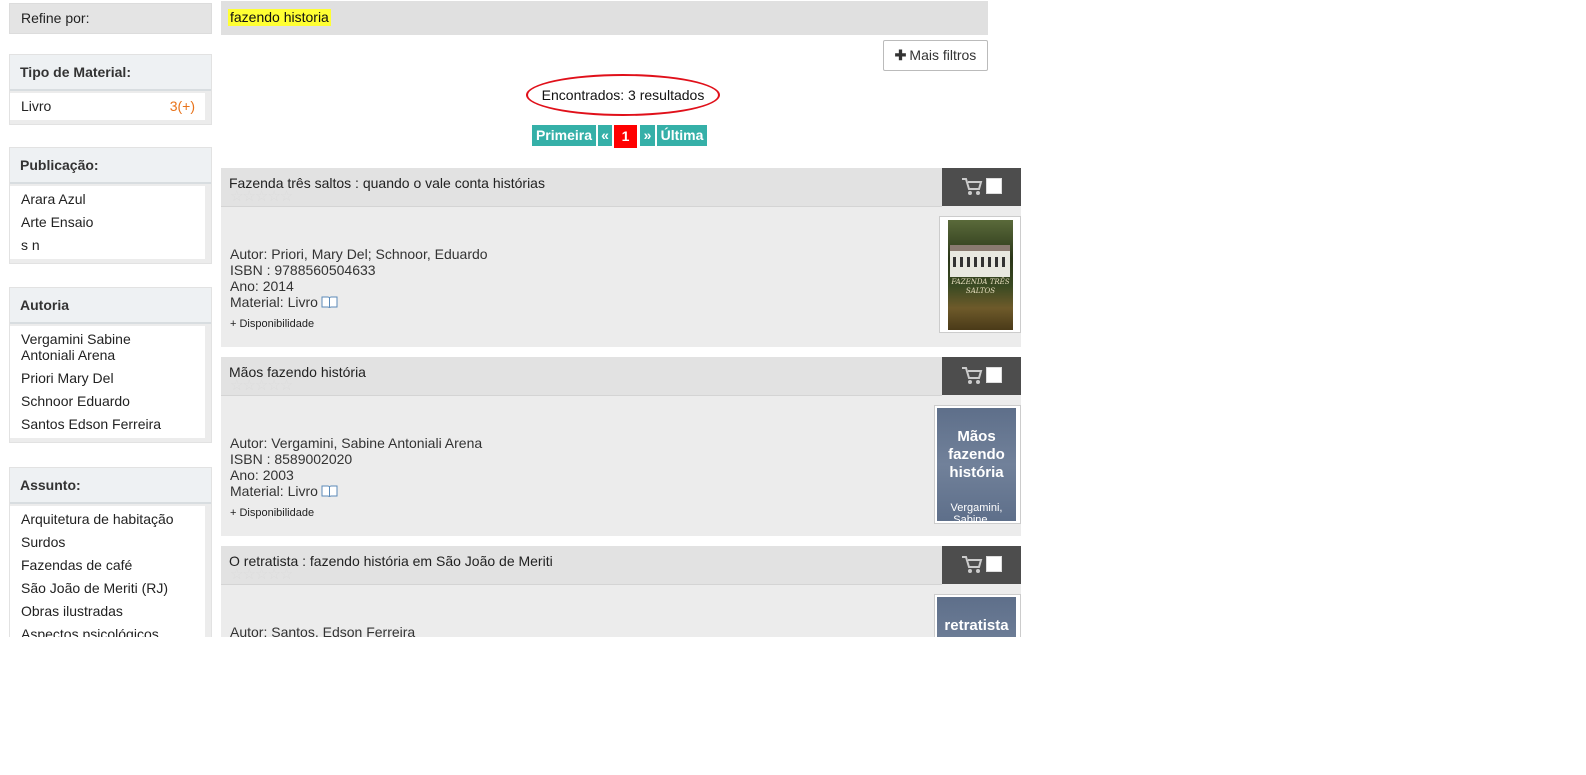 This screenshot has width=1586, height=775. I want to click on facet-item: Obras ilustradas, so click(107, 611).